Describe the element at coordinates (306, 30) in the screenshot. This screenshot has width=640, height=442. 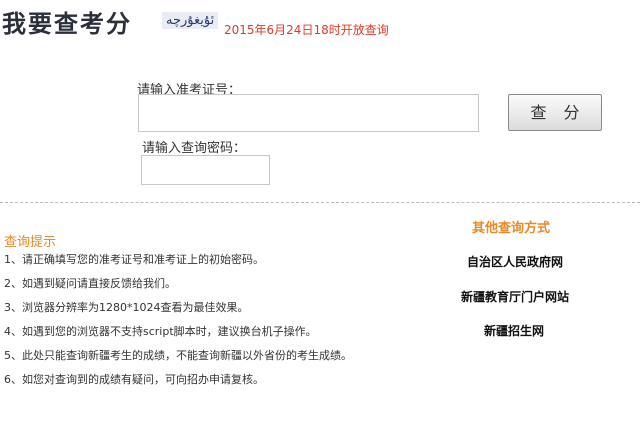
I see `open-time-notice: 2015年6月24日18时开放查询` at that location.